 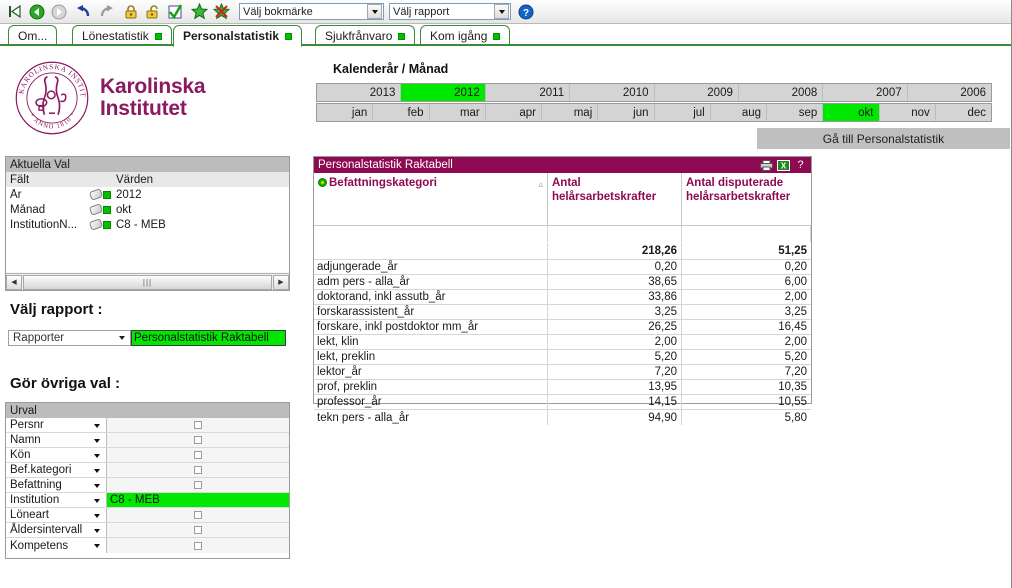 I want to click on cell-kategori: lektor_år, so click(x=431, y=372).